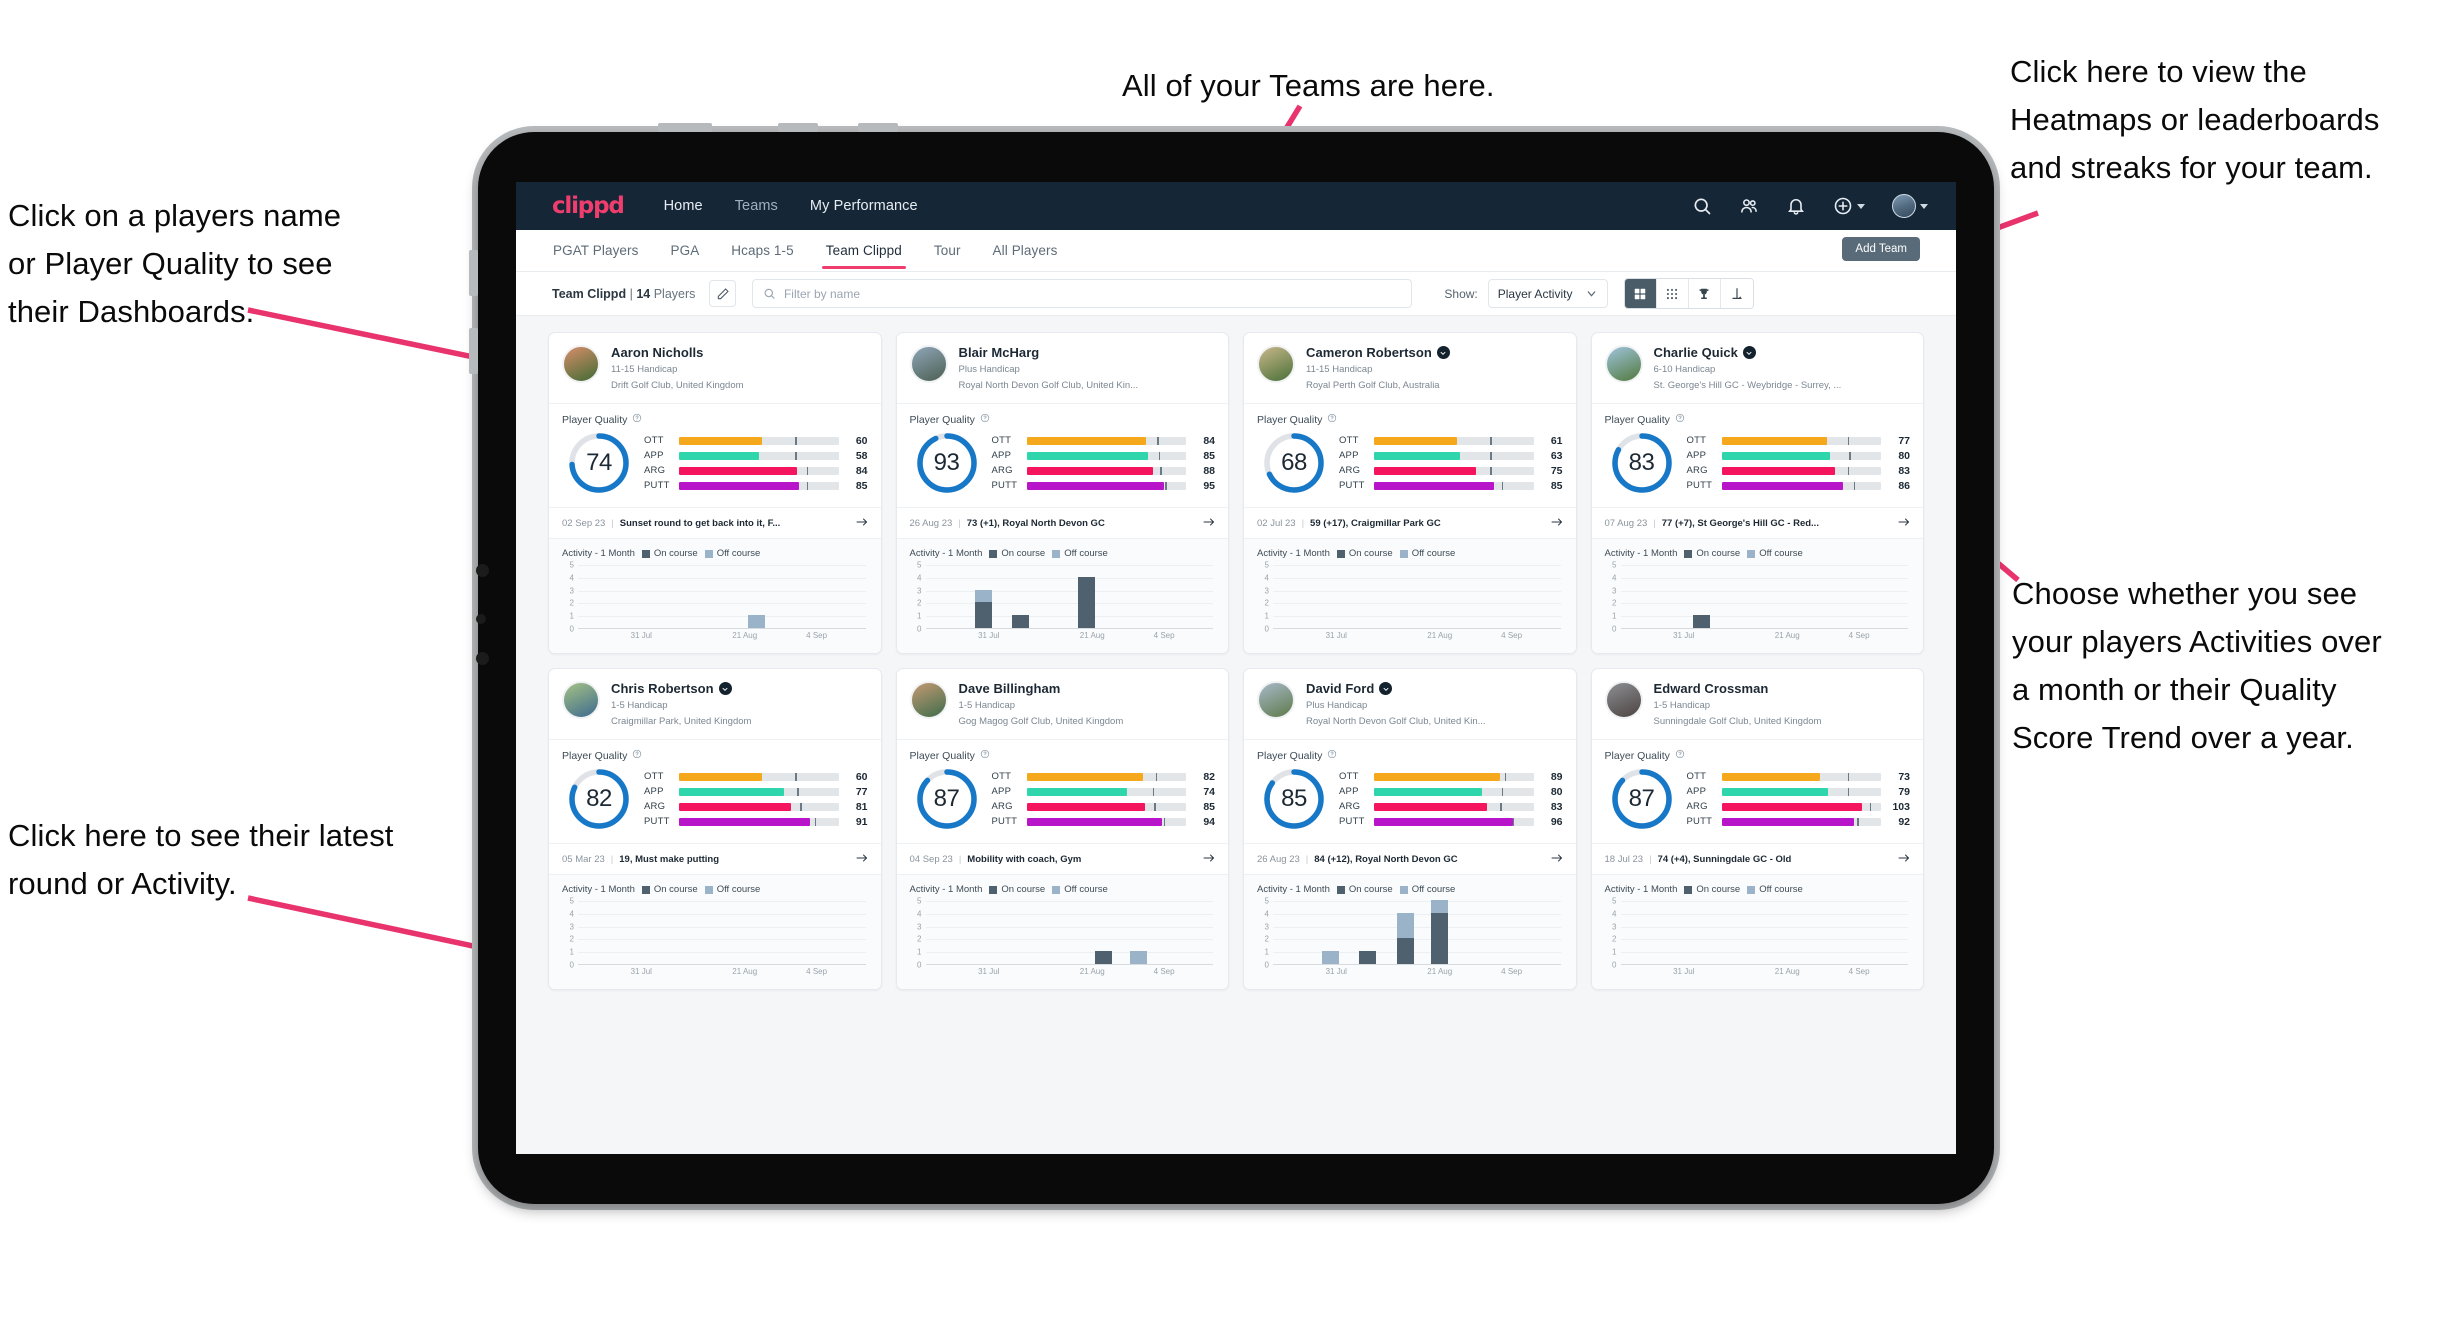  I want to click on player-quality-section: Player Quality 87 OTT 82 APP 74 ARG 85 PUTT 94, so click(1062, 791).